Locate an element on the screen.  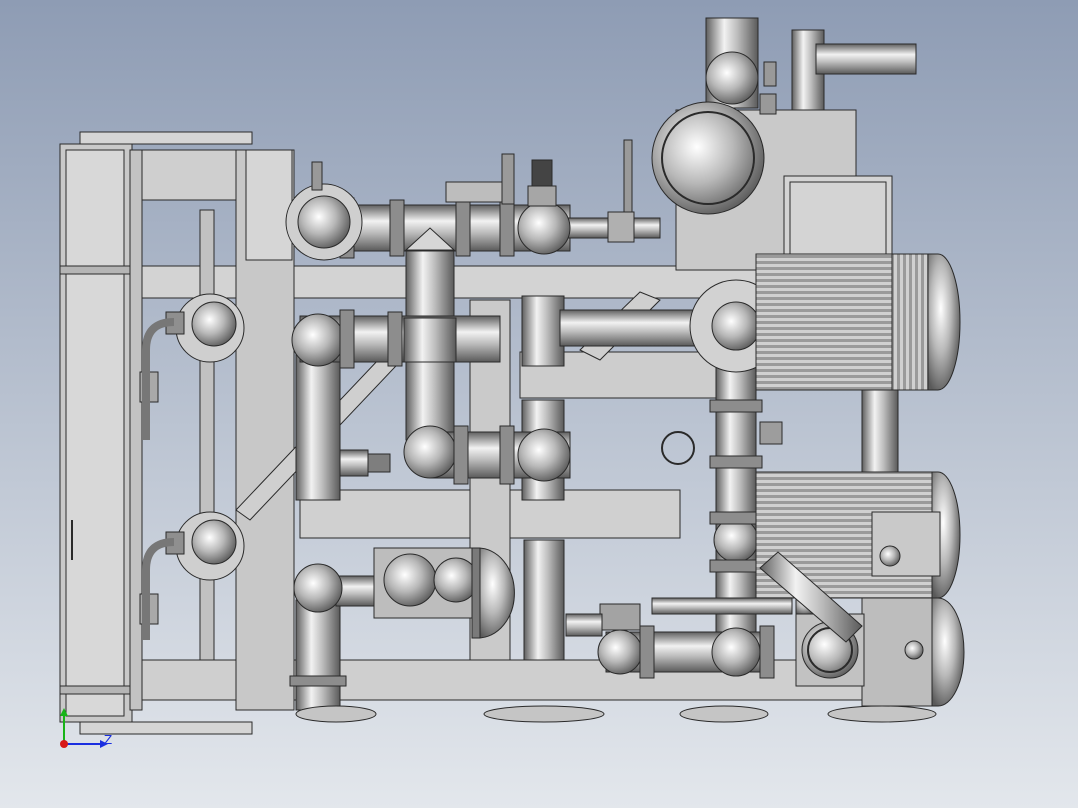
z-axis-label: Z is located at coordinates (108, 740).